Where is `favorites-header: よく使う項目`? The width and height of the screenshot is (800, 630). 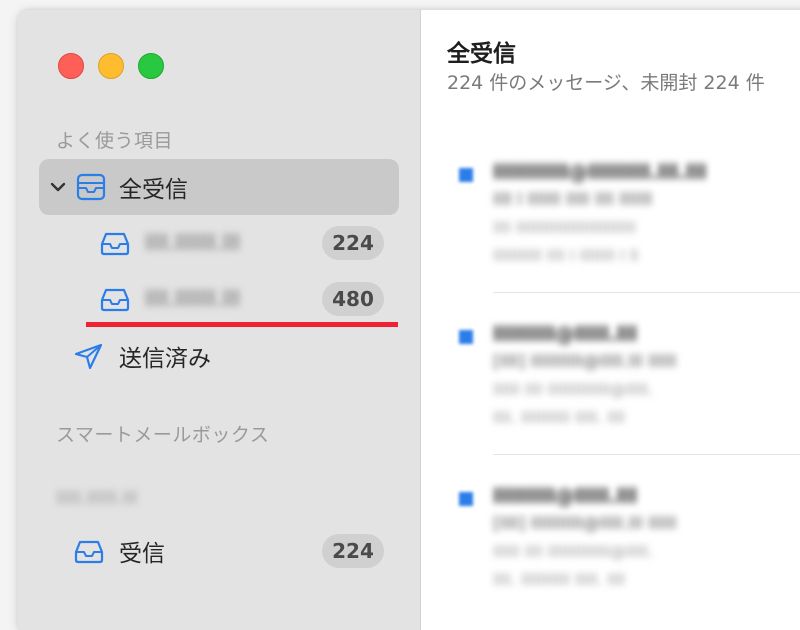 favorites-header: よく使う項目 is located at coordinates (115, 141).